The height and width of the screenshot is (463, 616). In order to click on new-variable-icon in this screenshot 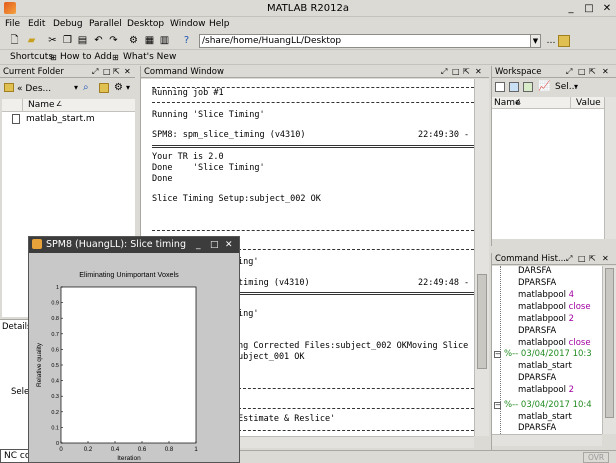, I will do `click(500, 87)`.